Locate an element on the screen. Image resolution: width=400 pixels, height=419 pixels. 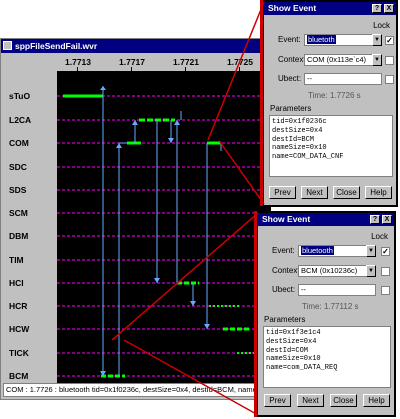
param-line: name=com_DATA_REQ is located at coordinates (302, 368).